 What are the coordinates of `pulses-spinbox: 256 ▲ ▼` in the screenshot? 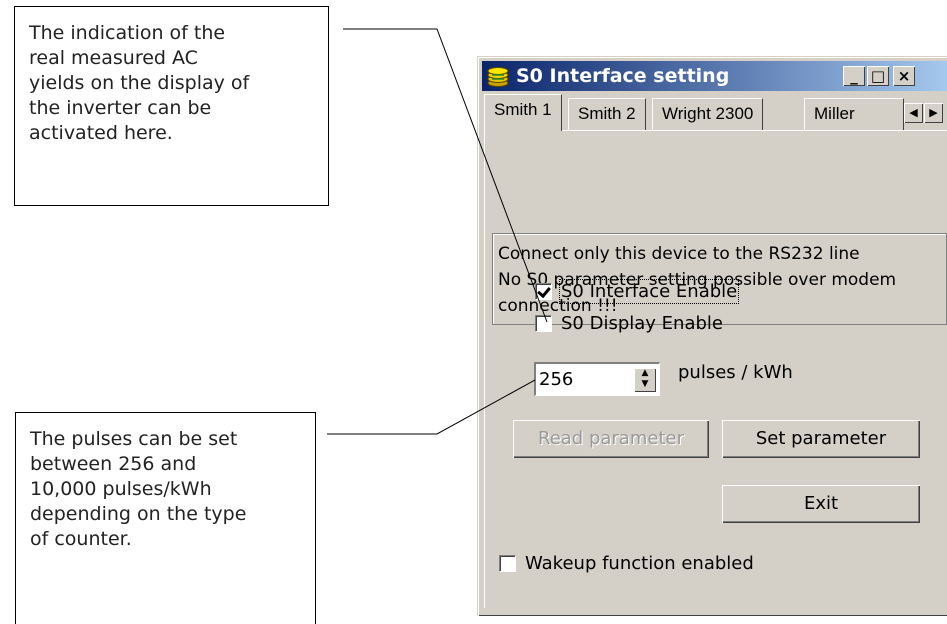 It's located at (597, 379).